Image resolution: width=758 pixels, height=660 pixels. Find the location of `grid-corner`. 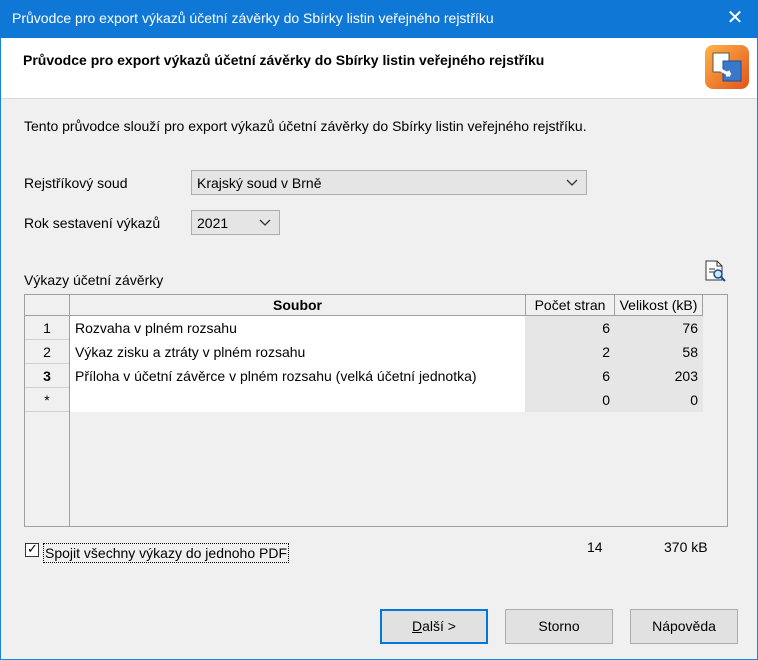

grid-corner is located at coordinates (47, 305).